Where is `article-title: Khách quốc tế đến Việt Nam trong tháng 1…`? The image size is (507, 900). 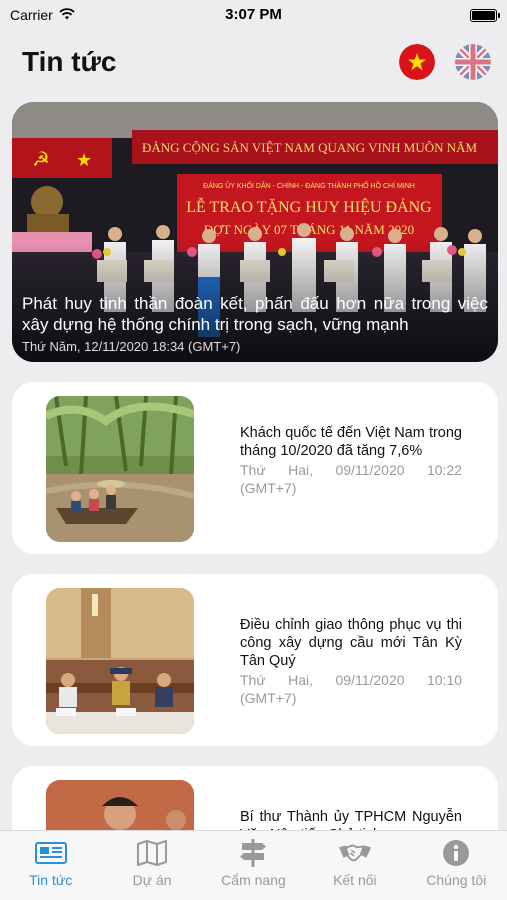
article-title: Khách quốc tế đến Việt Nam trong tháng 1… is located at coordinates (351, 442).